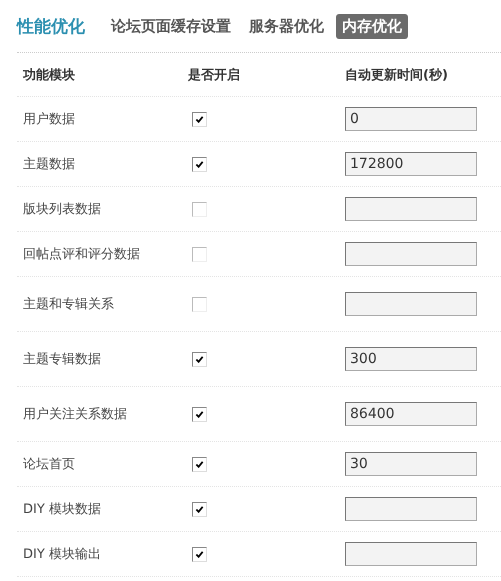  What do you see at coordinates (286, 26) in the screenshot?
I see `tab: 服务器优化` at bounding box center [286, 26].